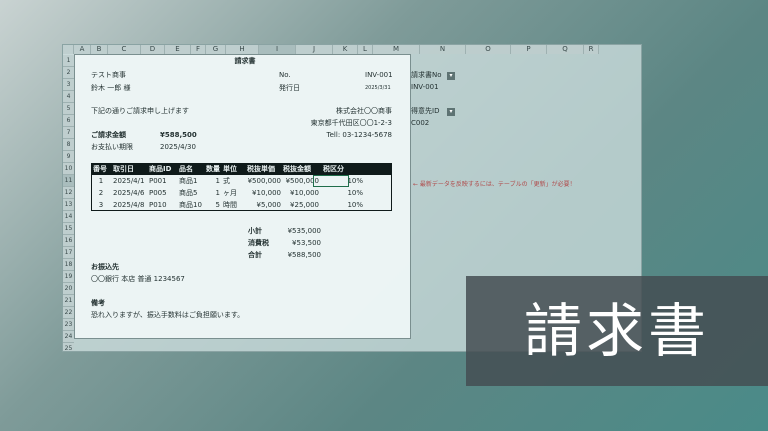 This screenshot has width=768, height=431. What do you see at coordinates (451, 76) in the screenshot?
I see `invoice-no-dropdown-icon: ▾` at bounding box center [451, 76].